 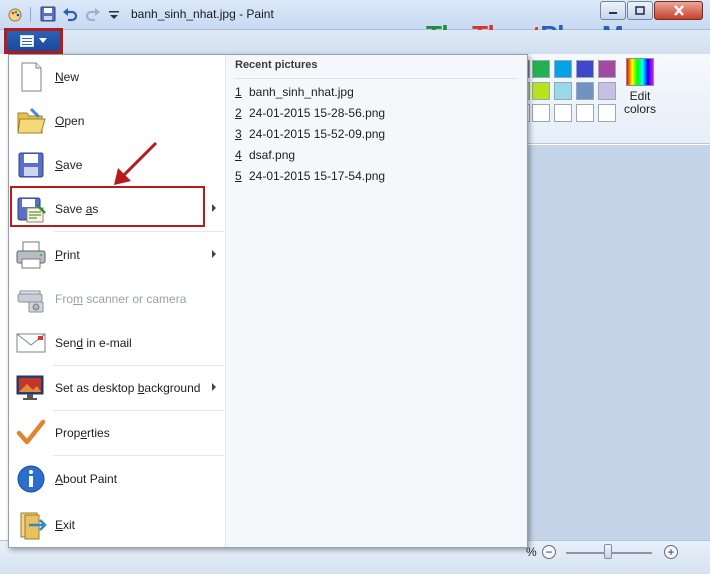 I want to click on ribbon-tab-strip, so click(x=355, y=42).